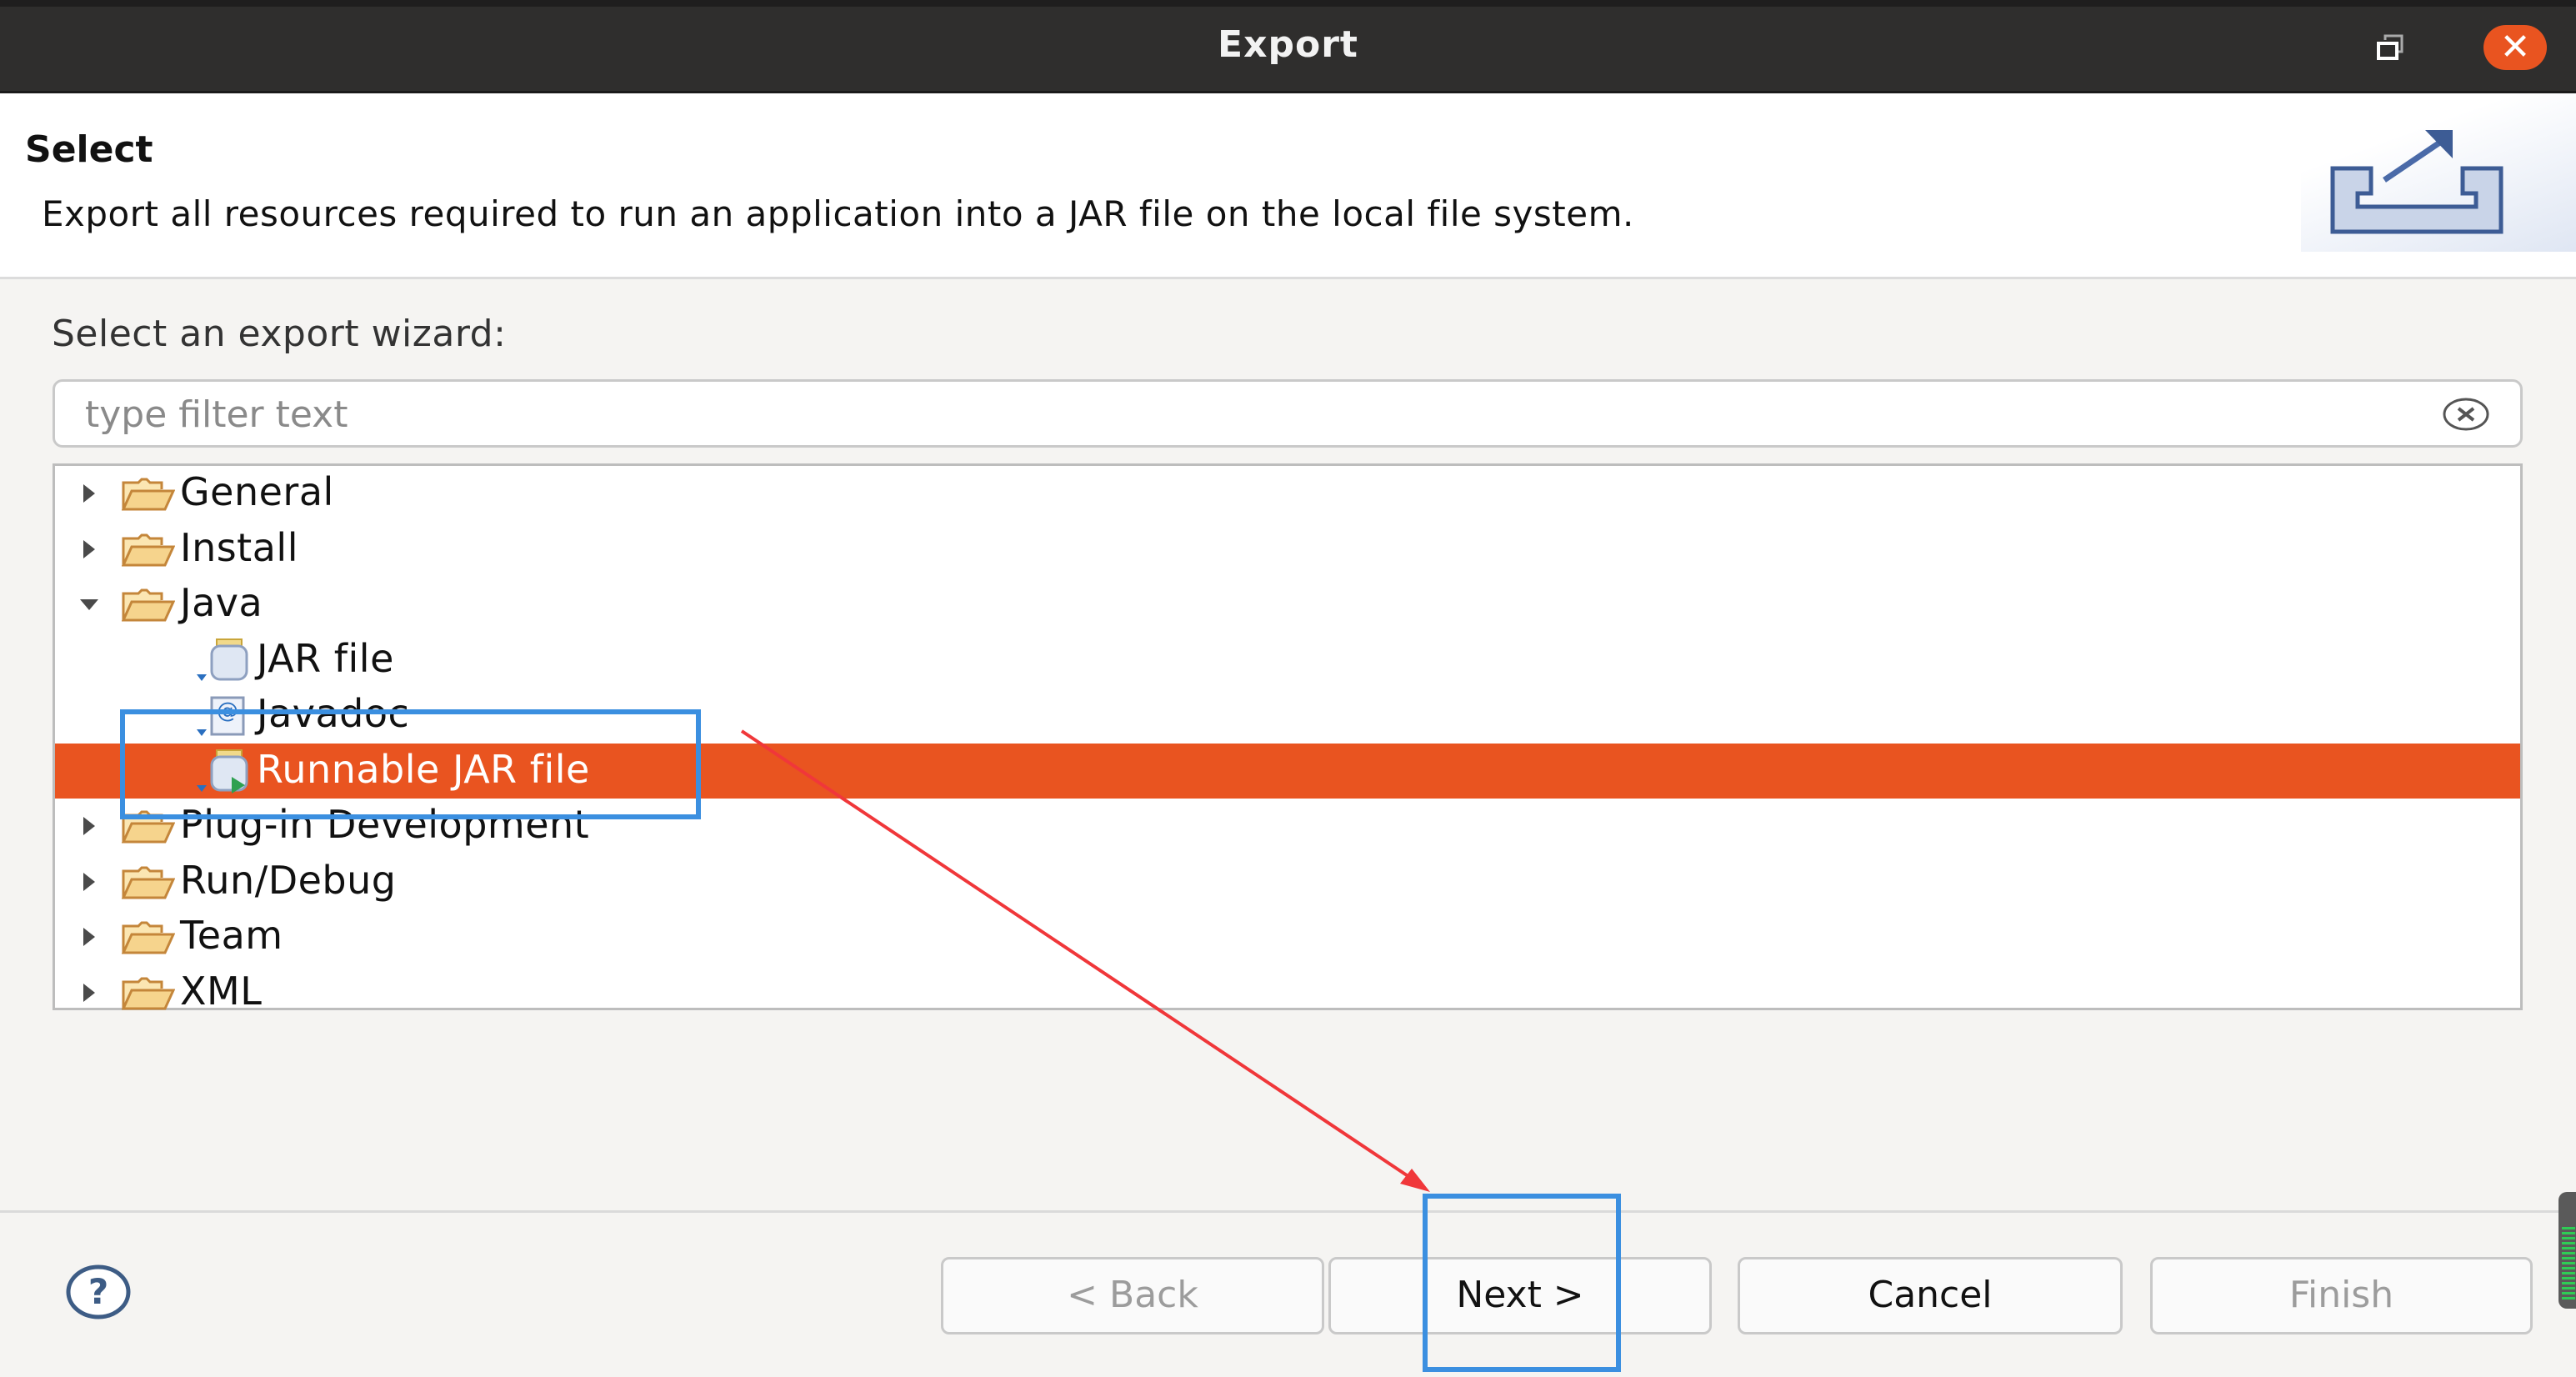 Image resolution: width=2576 pixels, height=1377 pixels. I want to click on clear-filter-icon, so click(2466, 414).